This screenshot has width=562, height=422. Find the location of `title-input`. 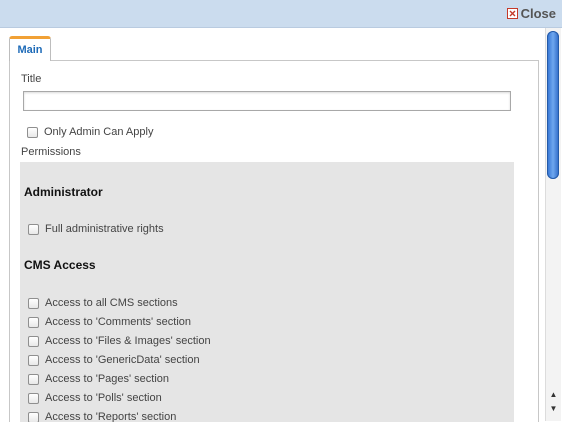

title-input is located at coordinates (267, 101).